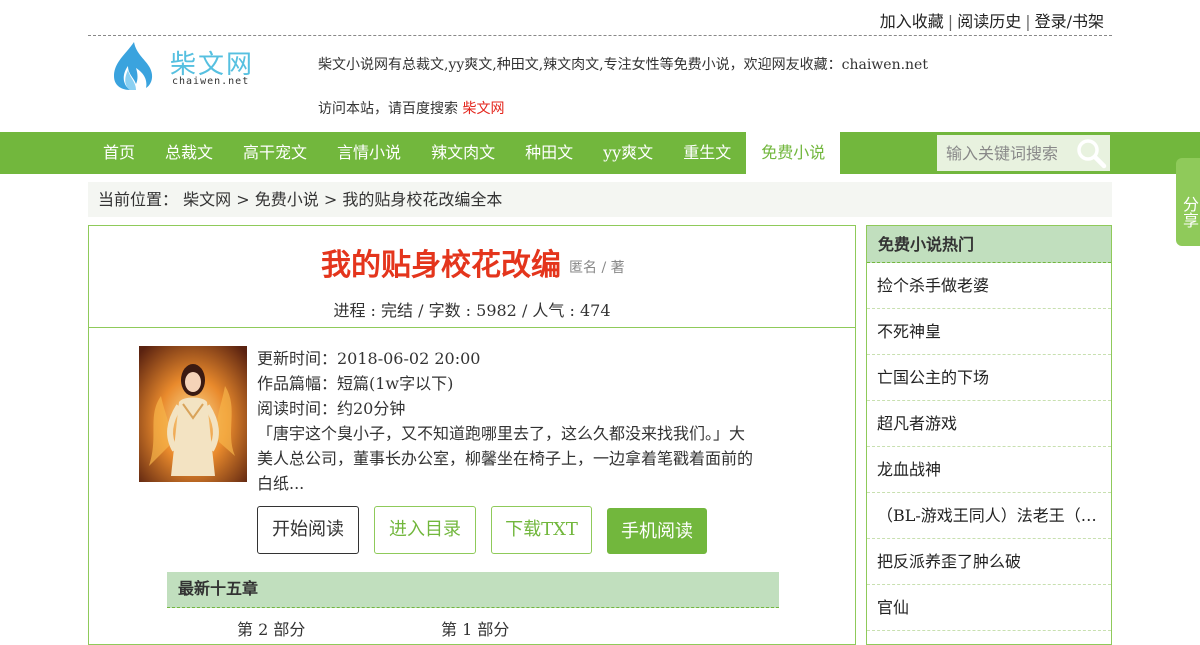 The image size is (1200, 645). What do you see at coordinates (308, 530) in the screenshot?
I see `start-reading-button: 开始阅读` at bounding box center [308, 530].